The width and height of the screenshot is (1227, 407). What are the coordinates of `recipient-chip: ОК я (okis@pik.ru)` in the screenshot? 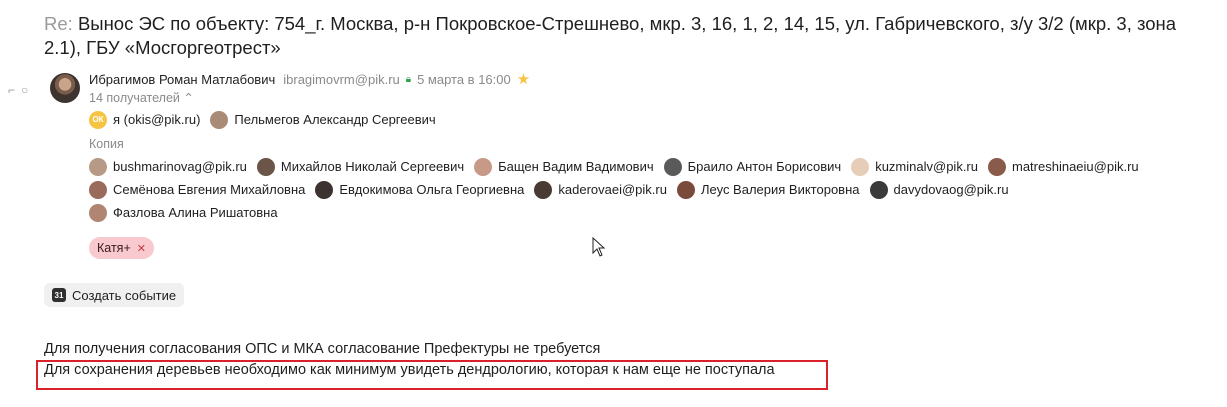 It's located at (144, 120).